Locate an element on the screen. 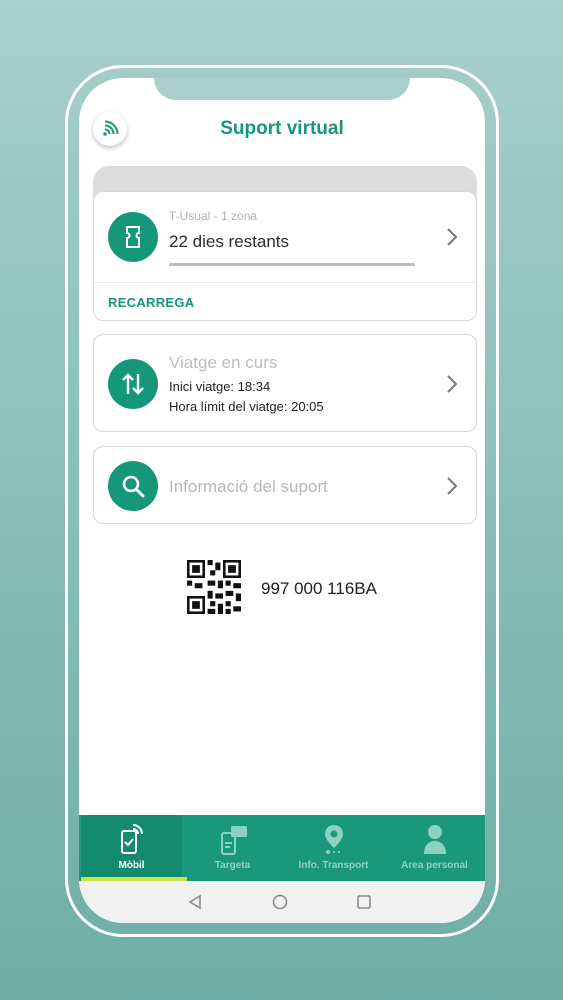  ticket-type: T-Usual - 1 zona is located at coordinates (213, 216).